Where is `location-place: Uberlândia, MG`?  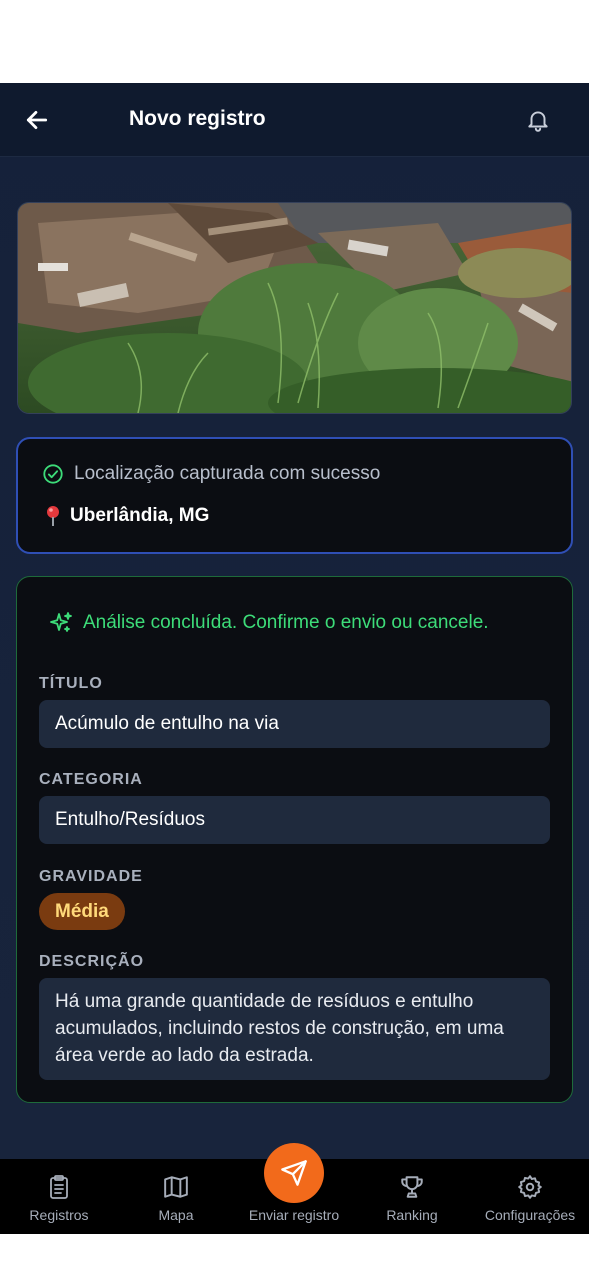
location-place: Uberlândia, MG is located at coordinates (126, 516).